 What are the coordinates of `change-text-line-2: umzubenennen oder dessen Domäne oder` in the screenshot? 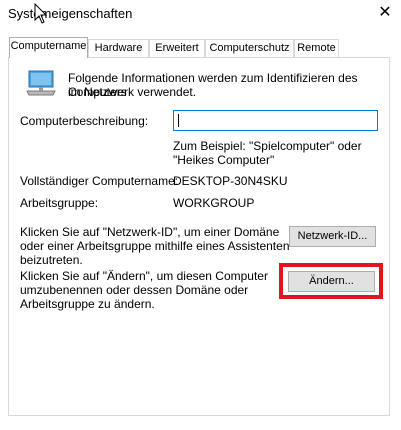 It's located at (134, 290).